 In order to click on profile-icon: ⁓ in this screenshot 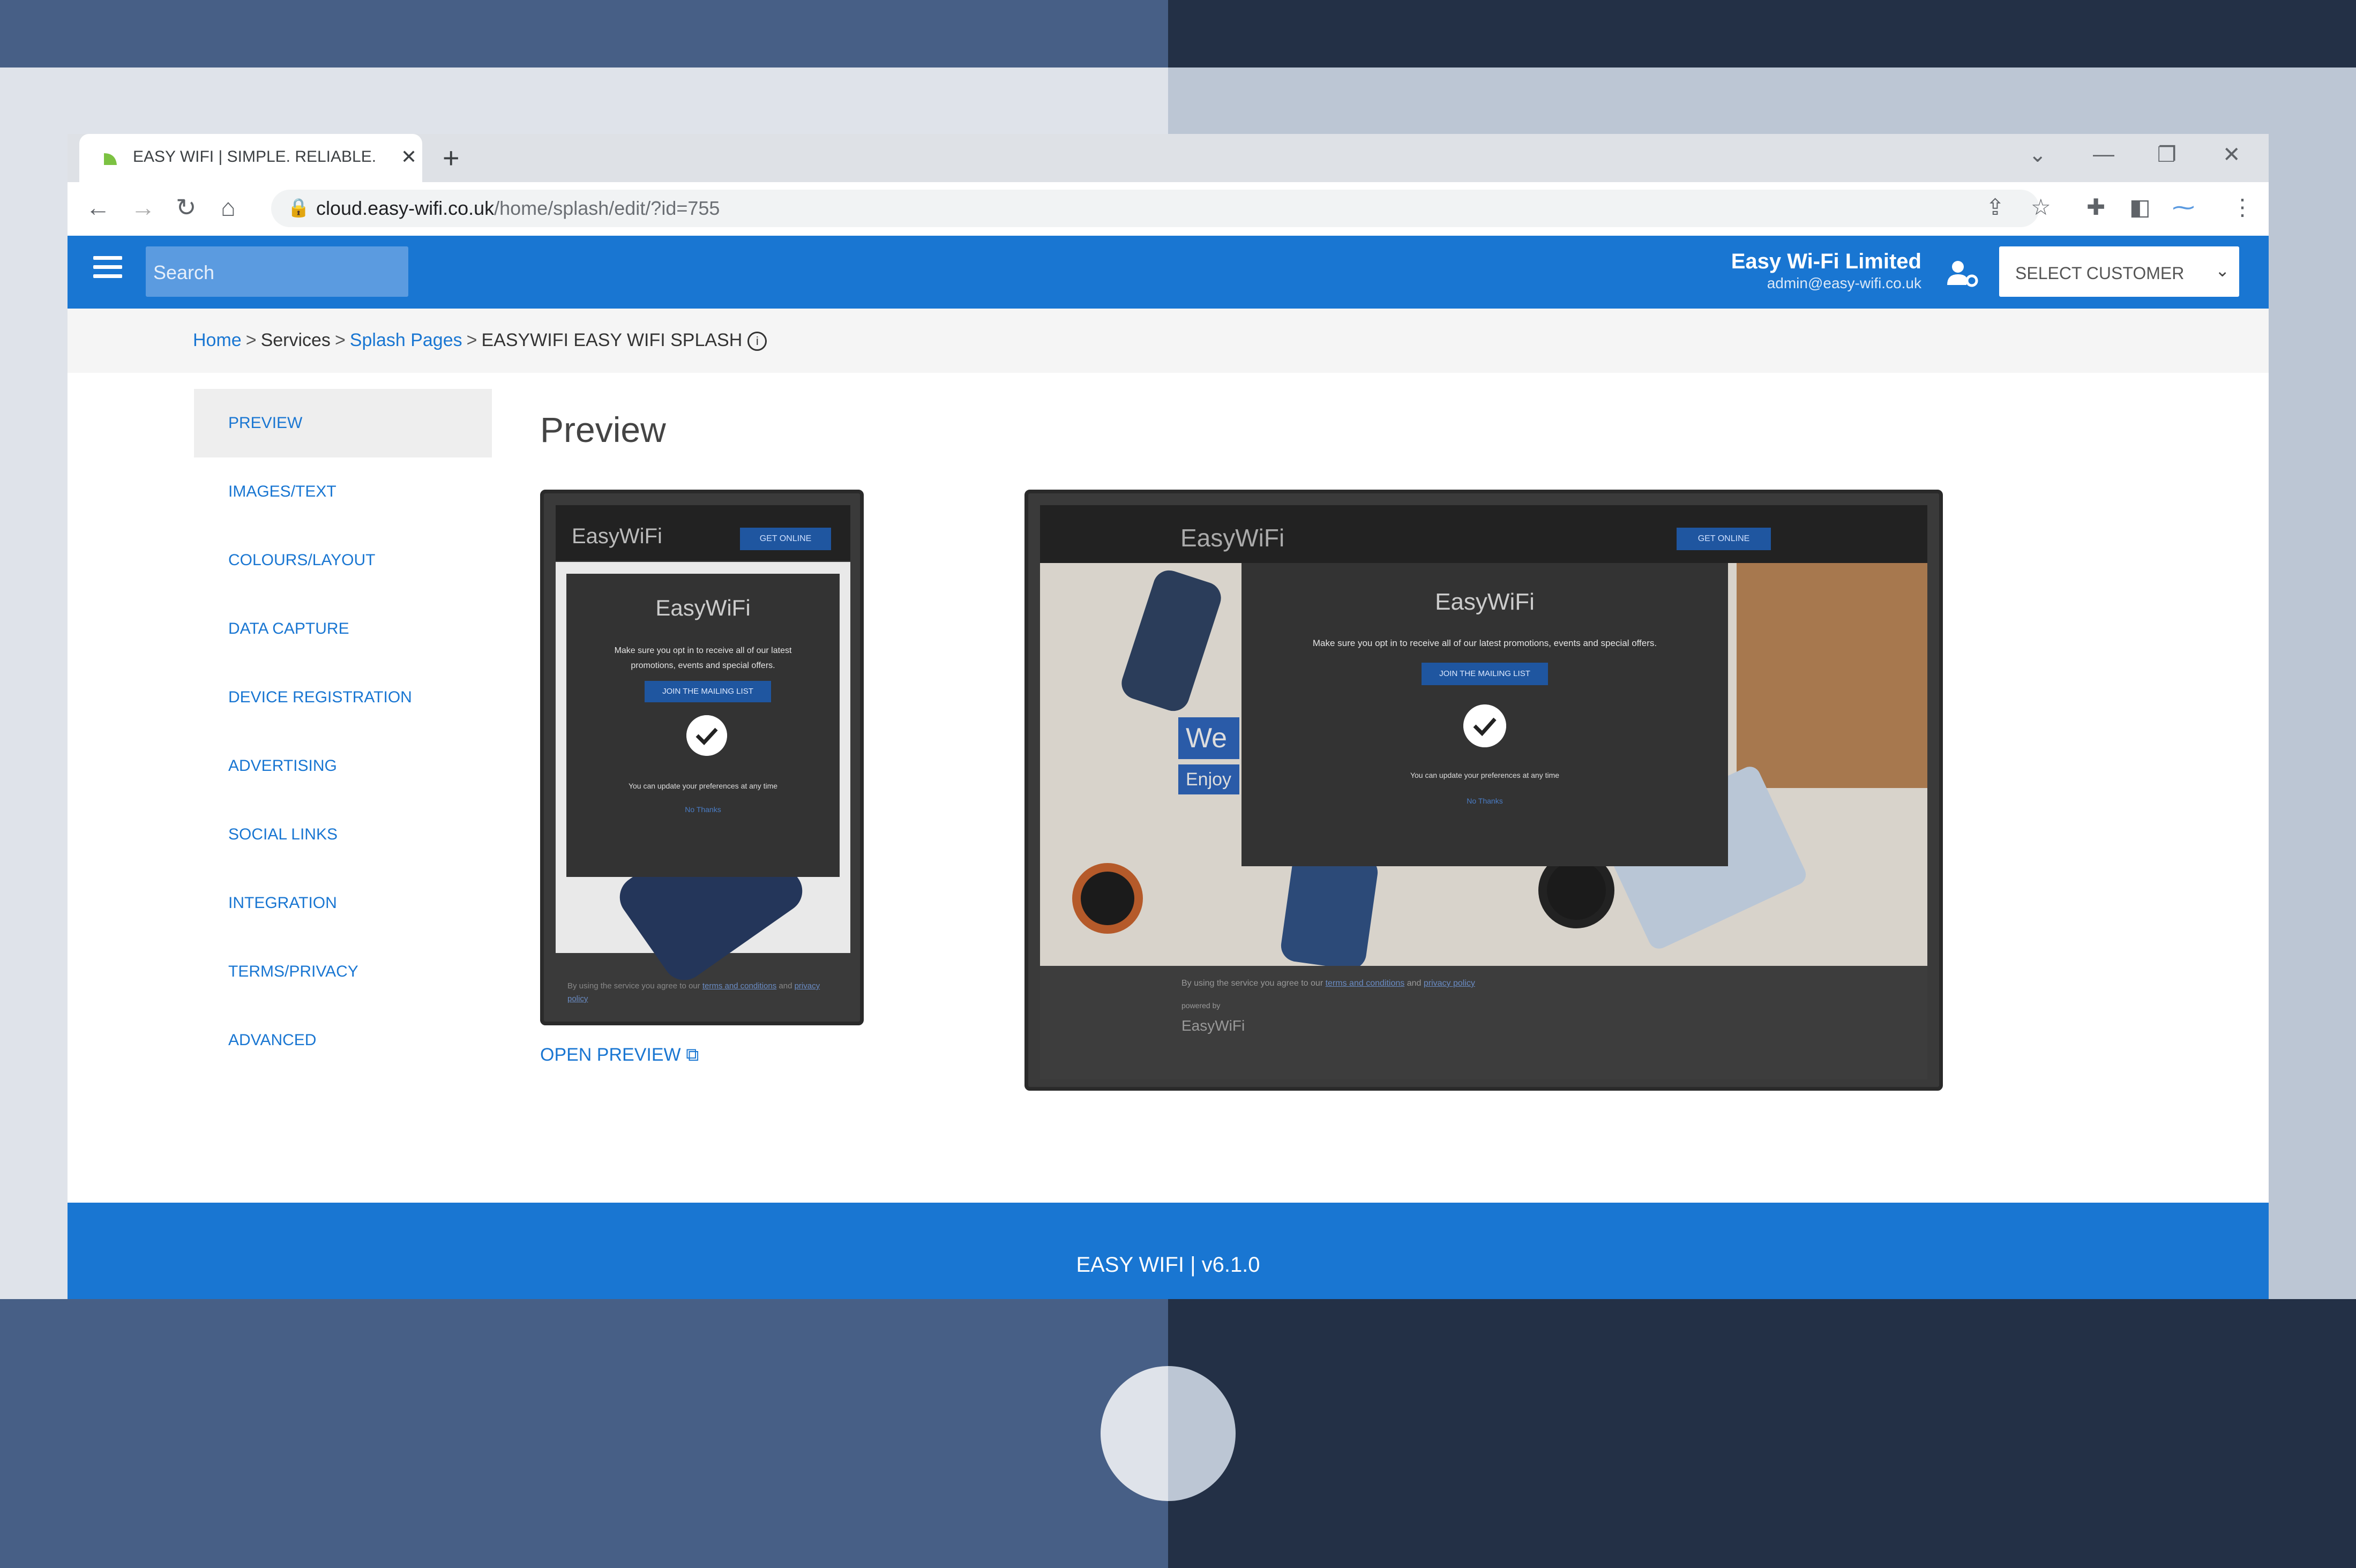, I will do `click(2183, 207)`.